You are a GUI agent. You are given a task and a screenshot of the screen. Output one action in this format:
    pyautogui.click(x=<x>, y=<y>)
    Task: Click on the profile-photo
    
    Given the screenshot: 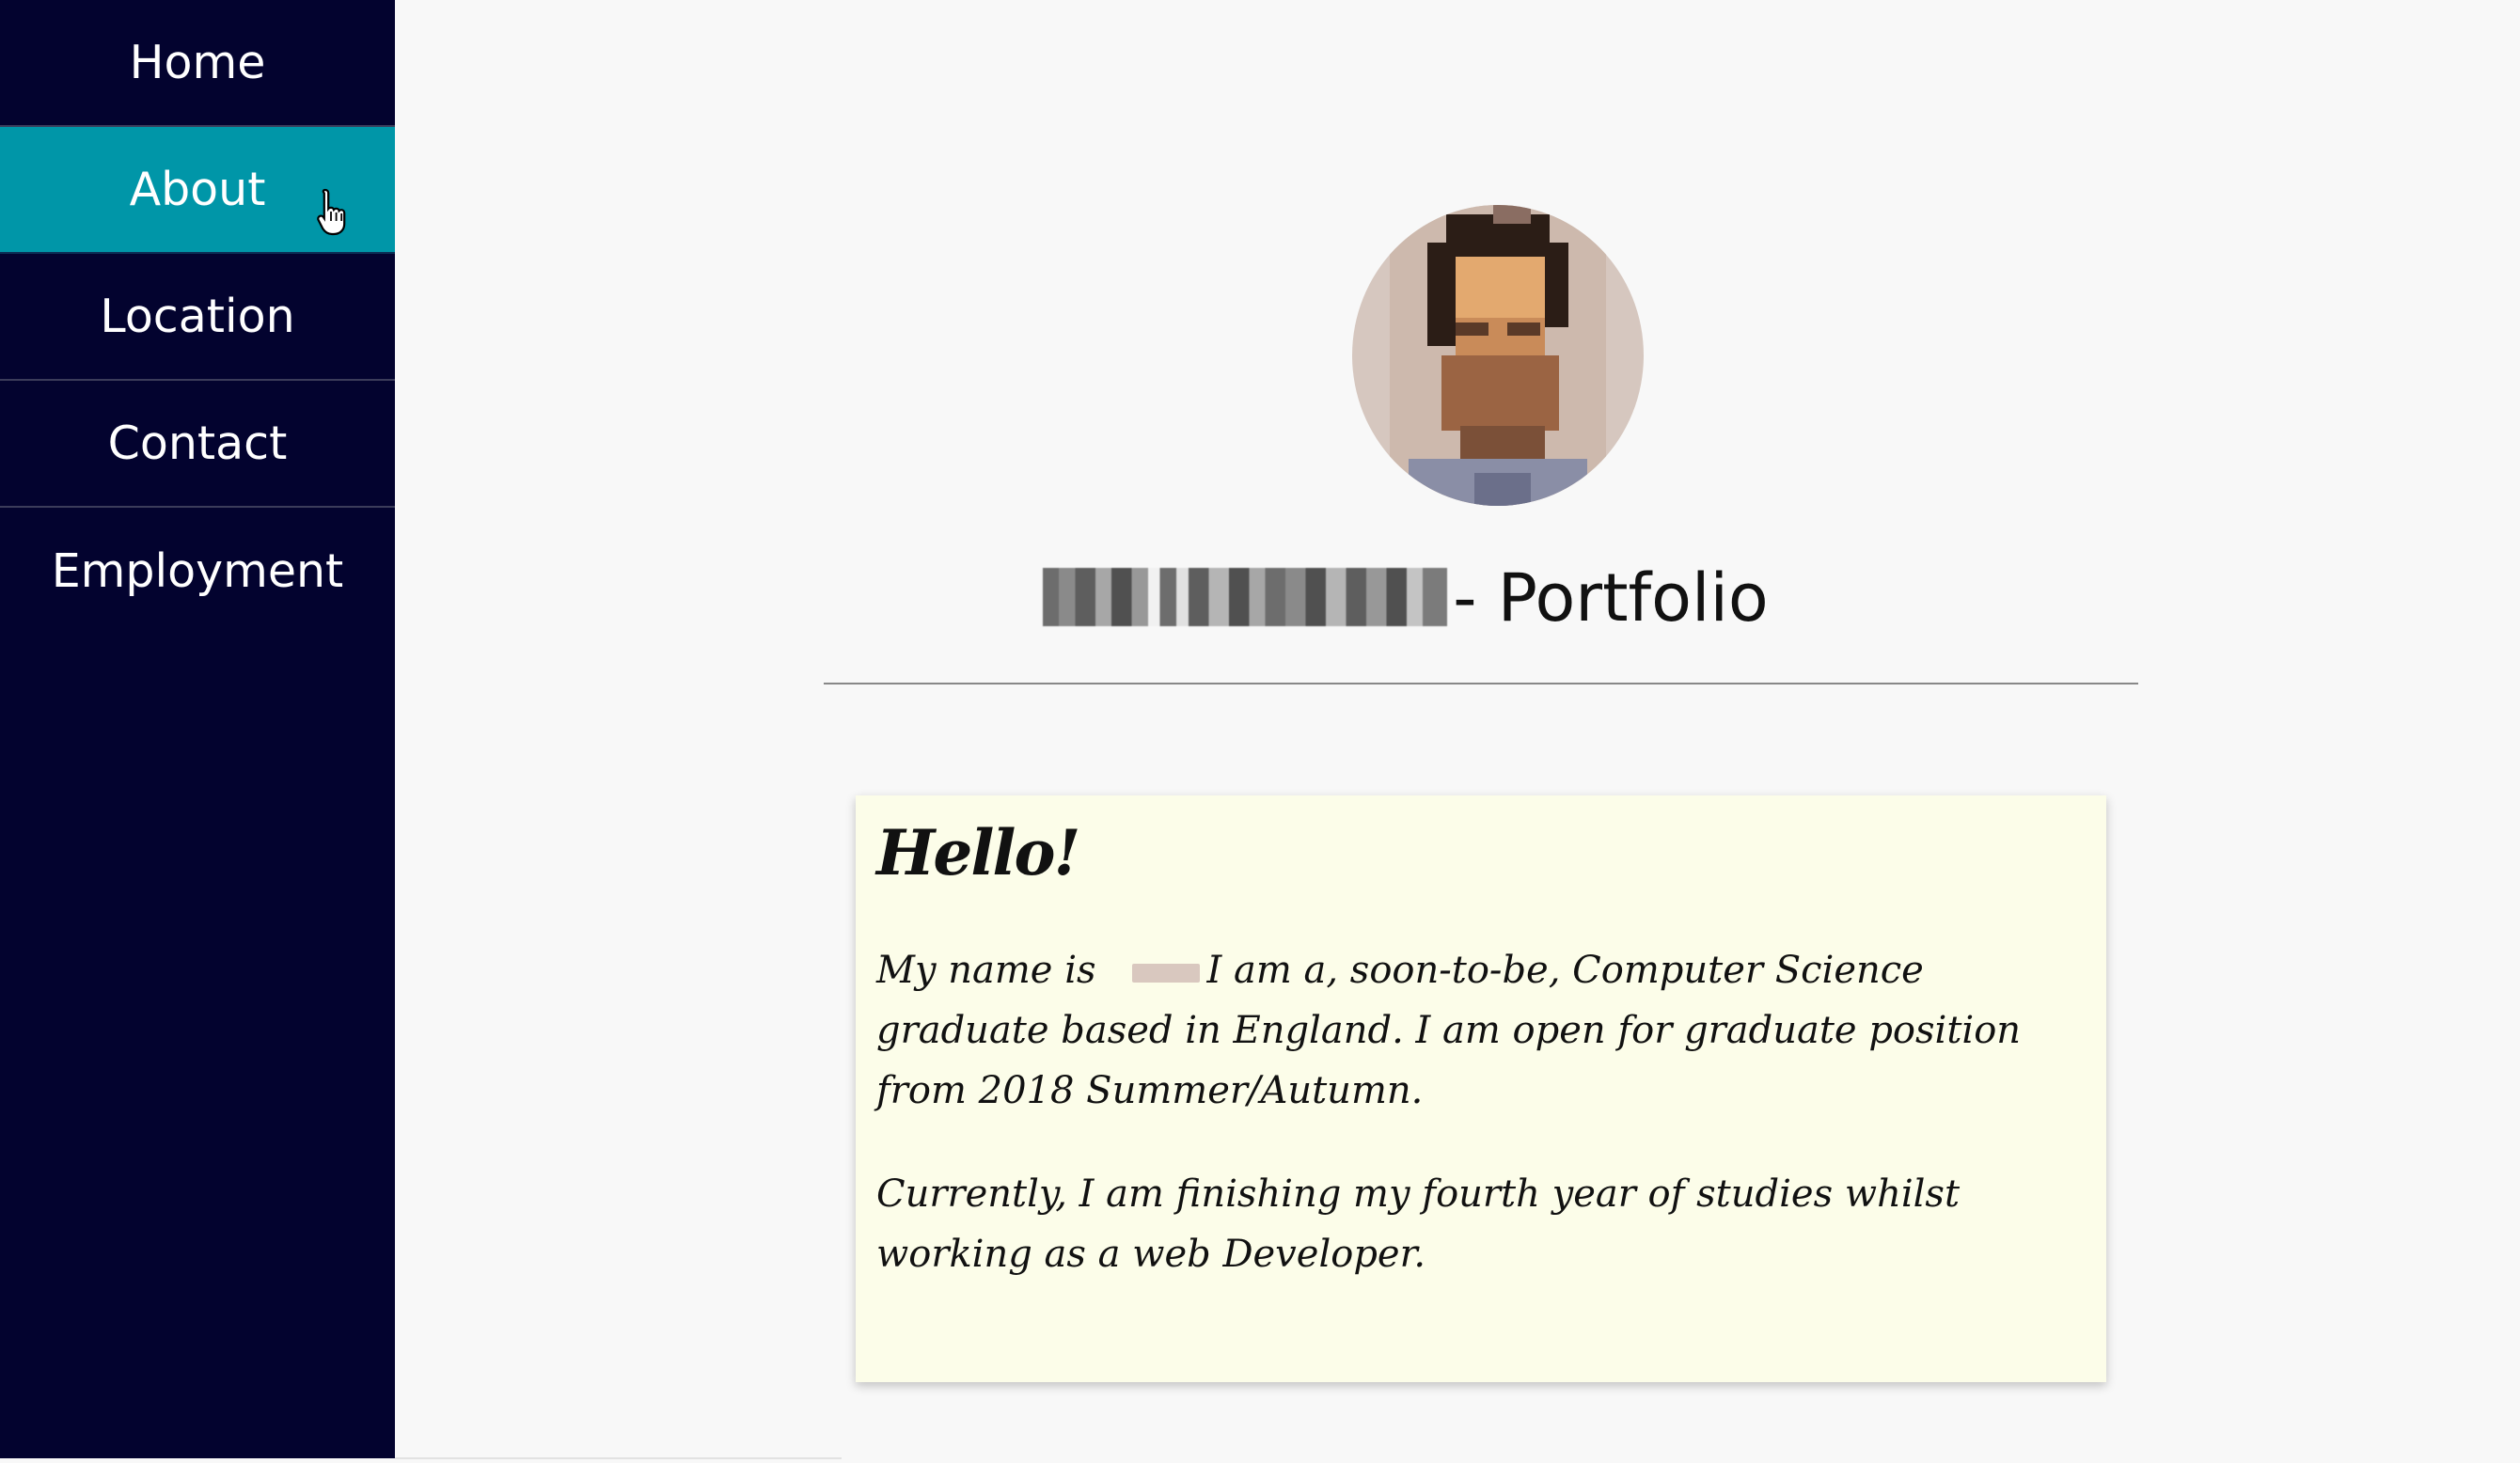 What is the action you would take?
    pyautogui.click(x=1498, y=356)
    